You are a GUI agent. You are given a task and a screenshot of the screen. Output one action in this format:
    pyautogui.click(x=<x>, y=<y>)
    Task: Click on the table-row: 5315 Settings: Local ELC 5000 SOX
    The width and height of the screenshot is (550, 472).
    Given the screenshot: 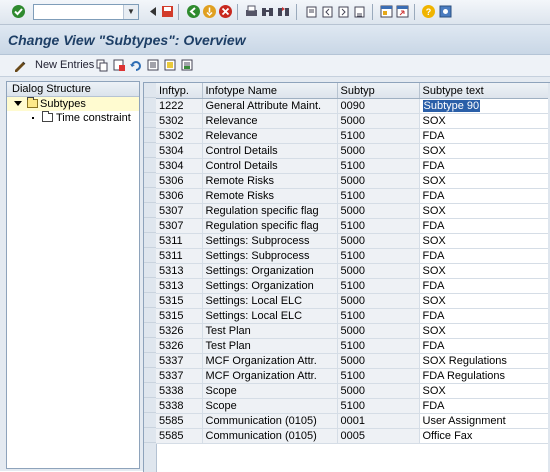 What is the action you would take?
    pyautogui.click(x=353, y=301)
    